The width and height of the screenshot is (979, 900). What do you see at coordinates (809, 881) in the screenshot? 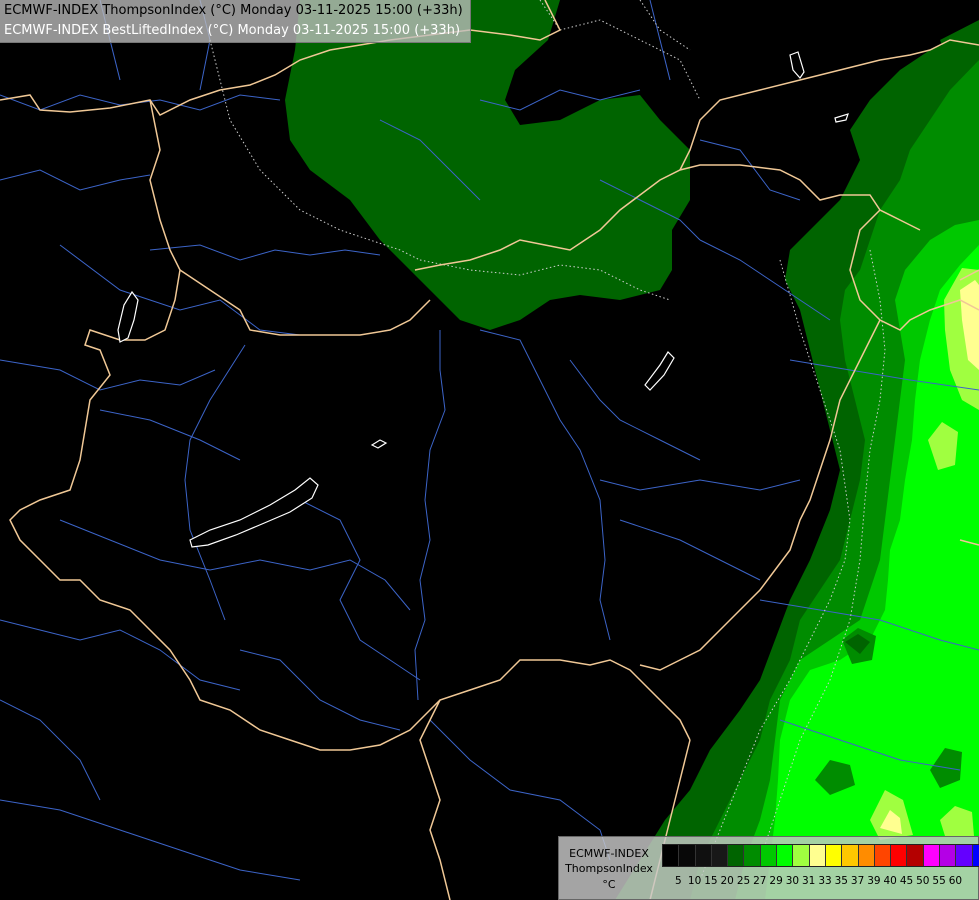
I see `legend-tick-label: 31` at bounding box center [809, 881].